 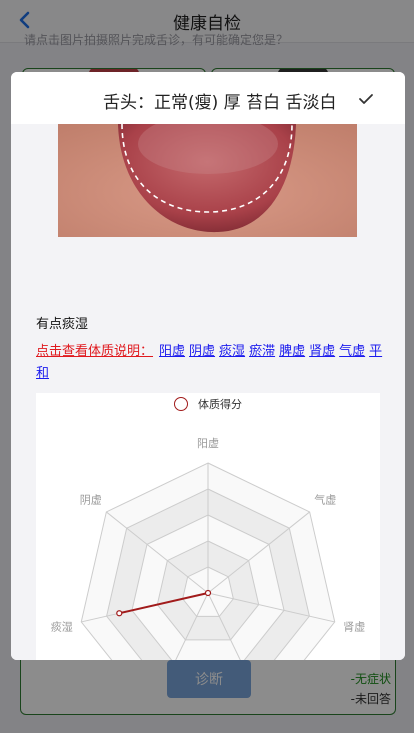 I want to click on type-link-phlegm-damp: 痰湿, so click(x=232, y=351).